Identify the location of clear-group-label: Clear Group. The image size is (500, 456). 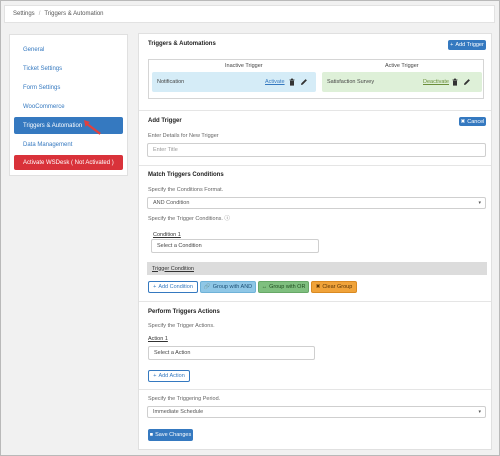
(337, 287).